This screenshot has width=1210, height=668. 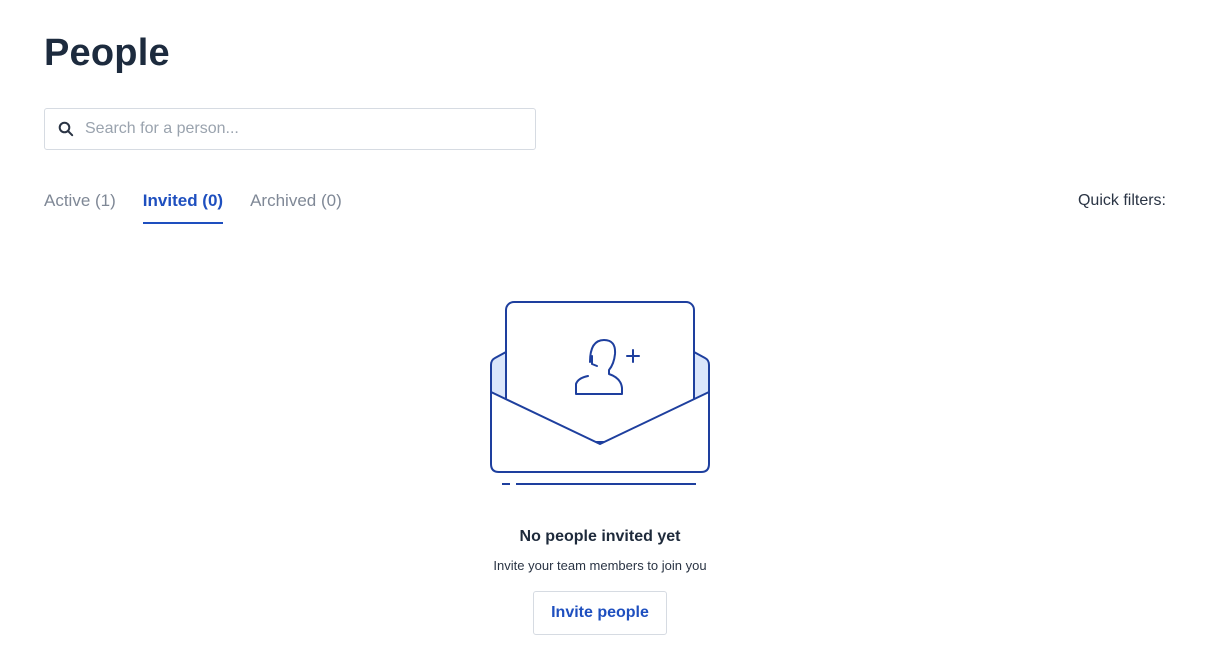 What do you see at coordinates (600, 393) in the screenshot?
I see `envelope-invite-icon` at bounding box center [600, 393].